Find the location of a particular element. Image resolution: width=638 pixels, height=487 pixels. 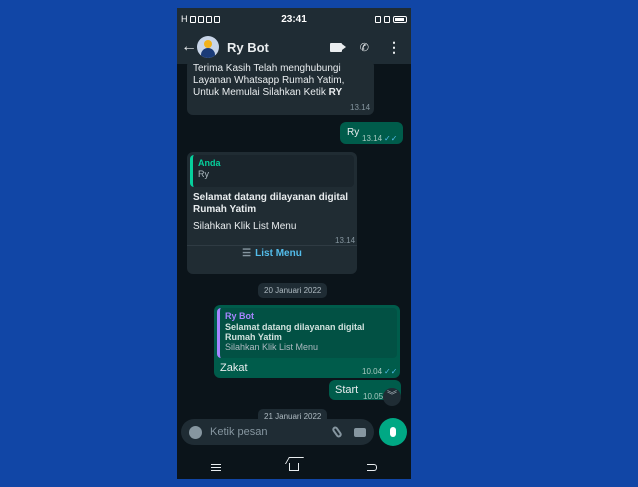

quoted-message: Anda Ry is located at coordinates (272, 171).